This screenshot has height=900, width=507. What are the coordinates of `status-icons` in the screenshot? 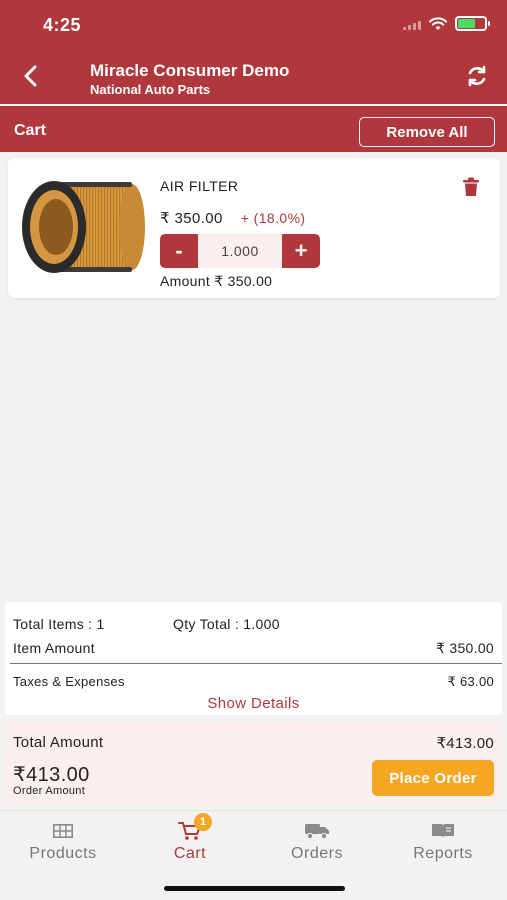 It's located at (446, 23).